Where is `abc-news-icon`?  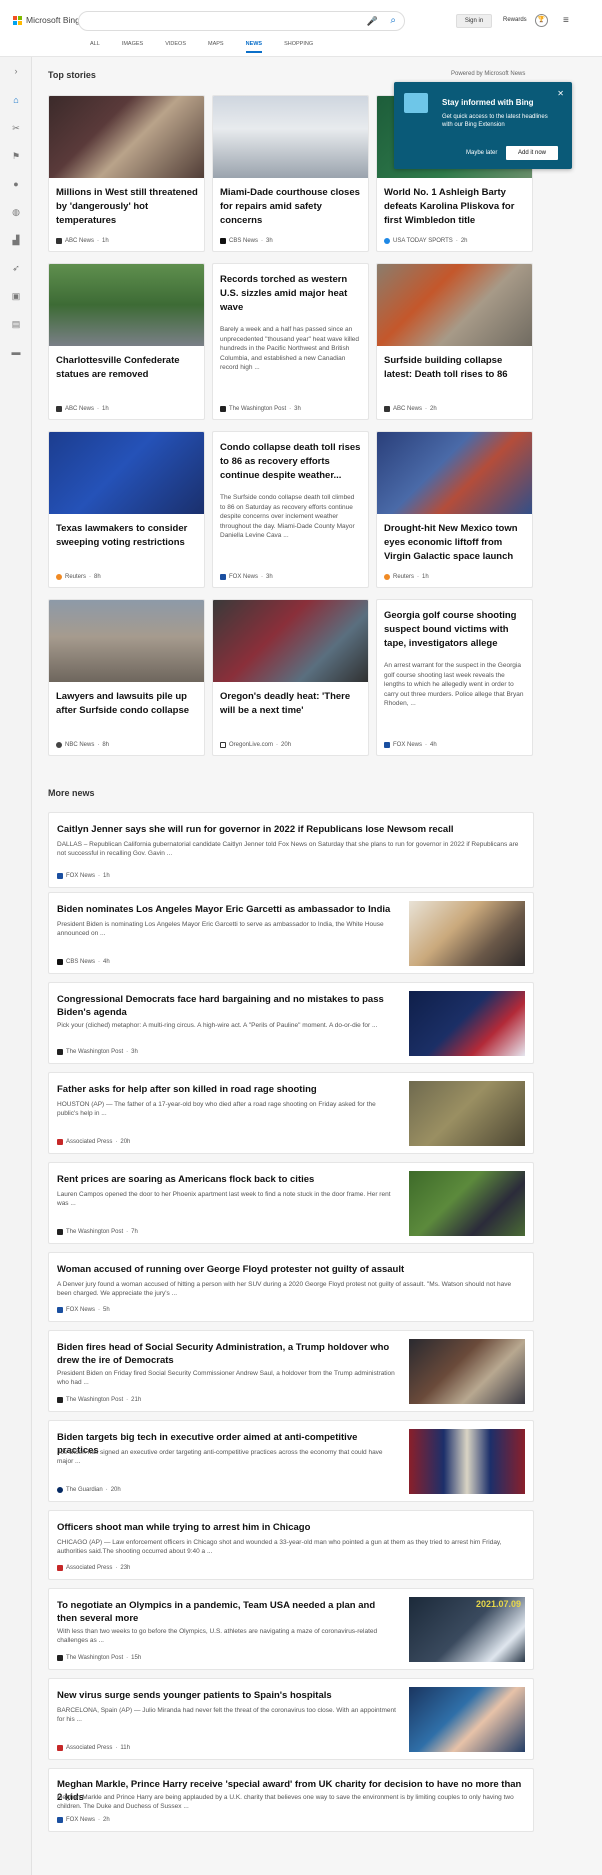
abc-news-icon is located at coordinates (59, 241).